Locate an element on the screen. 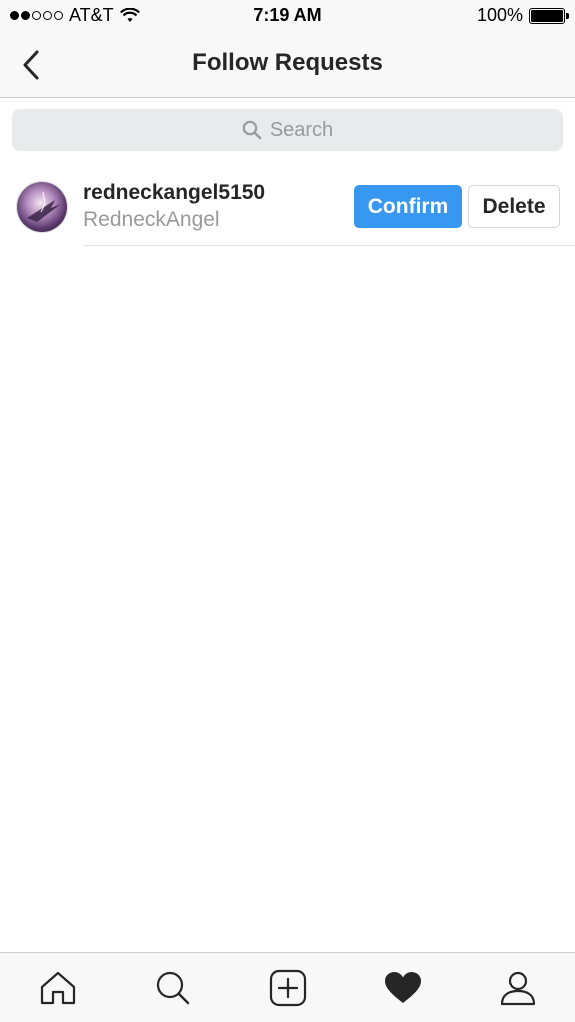 The image size is (575, 1022). request-full-name: RedneckAngel is located at coordinates (151, 219).